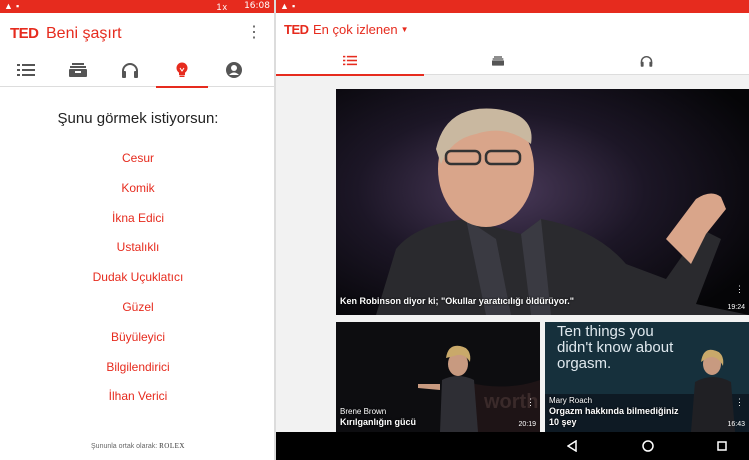  I want to click on account-icon, so click(234, 70).